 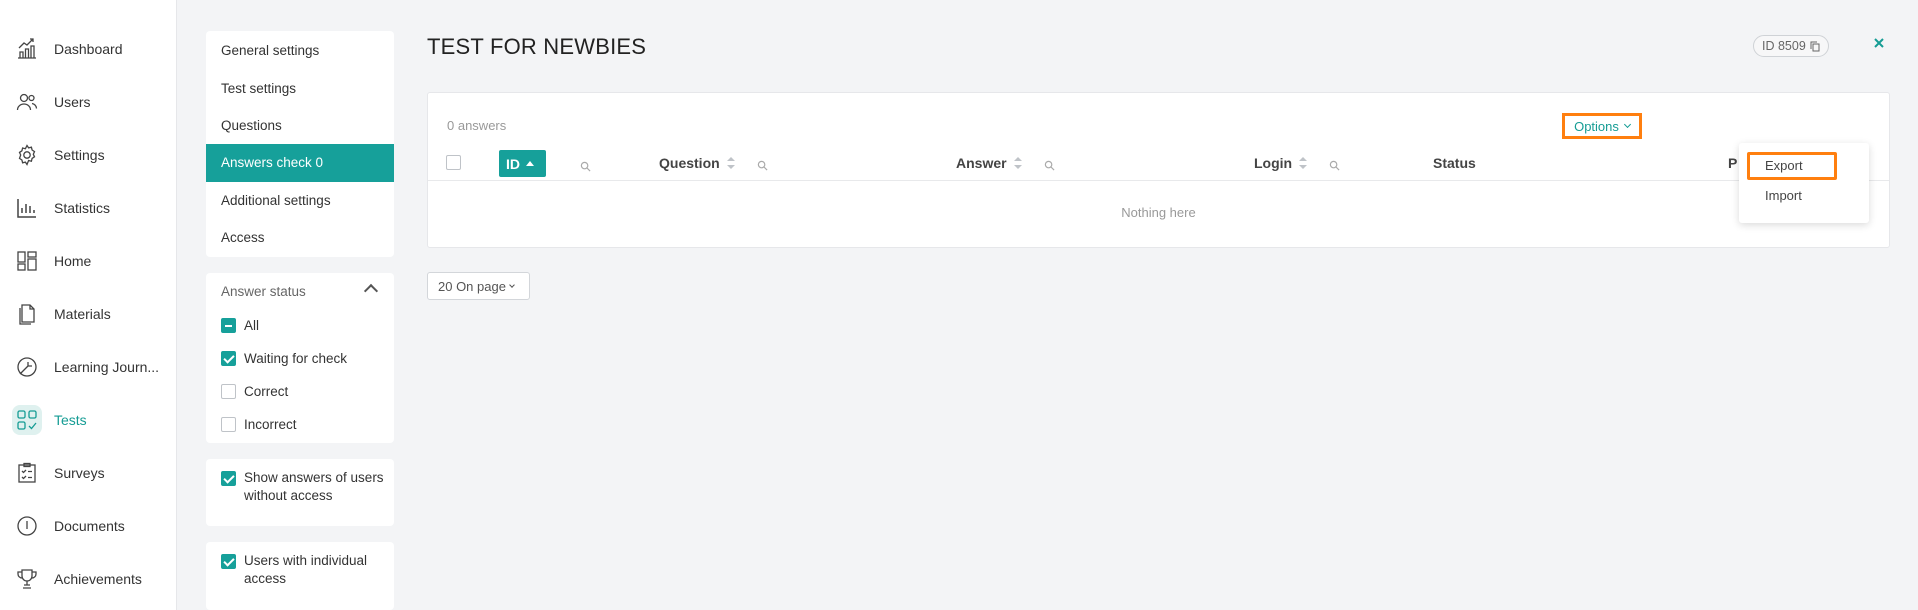 I want to click on column-status: Status, so click(x=1454, y=163).